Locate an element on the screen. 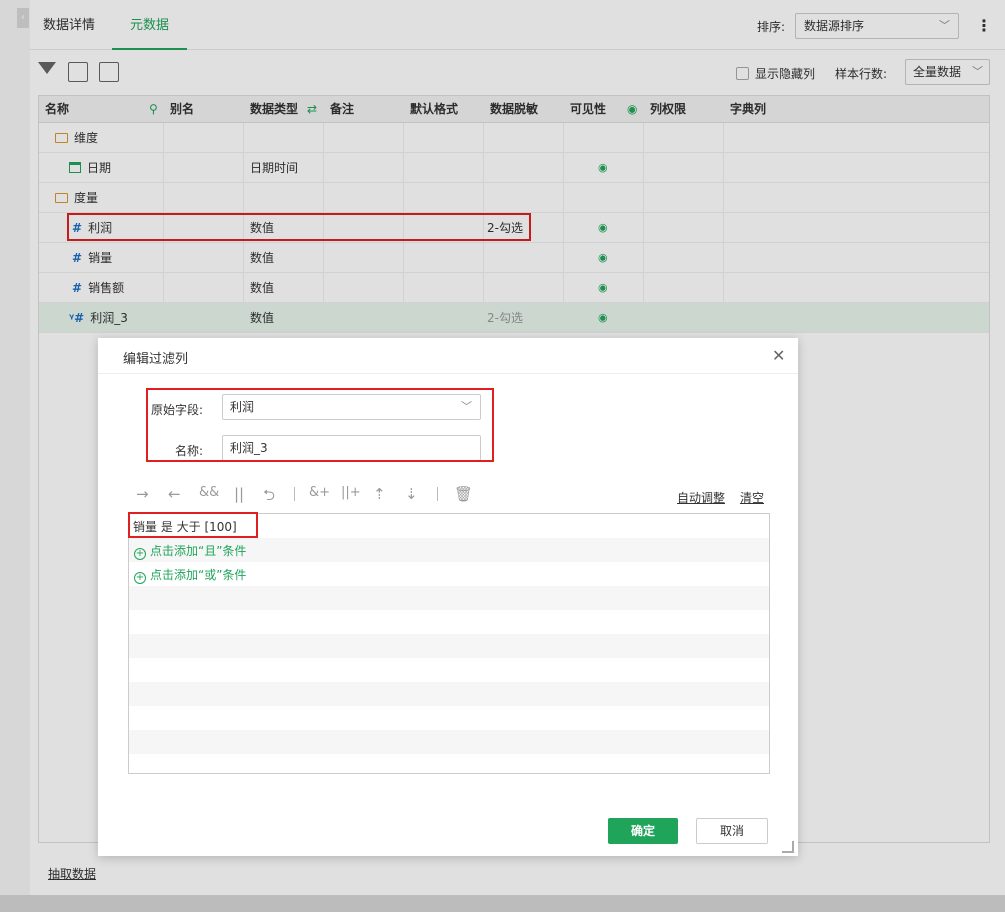 The width and height of the screenshot is (1005, 912). or-icon: || is located at coordinates (239, 494).